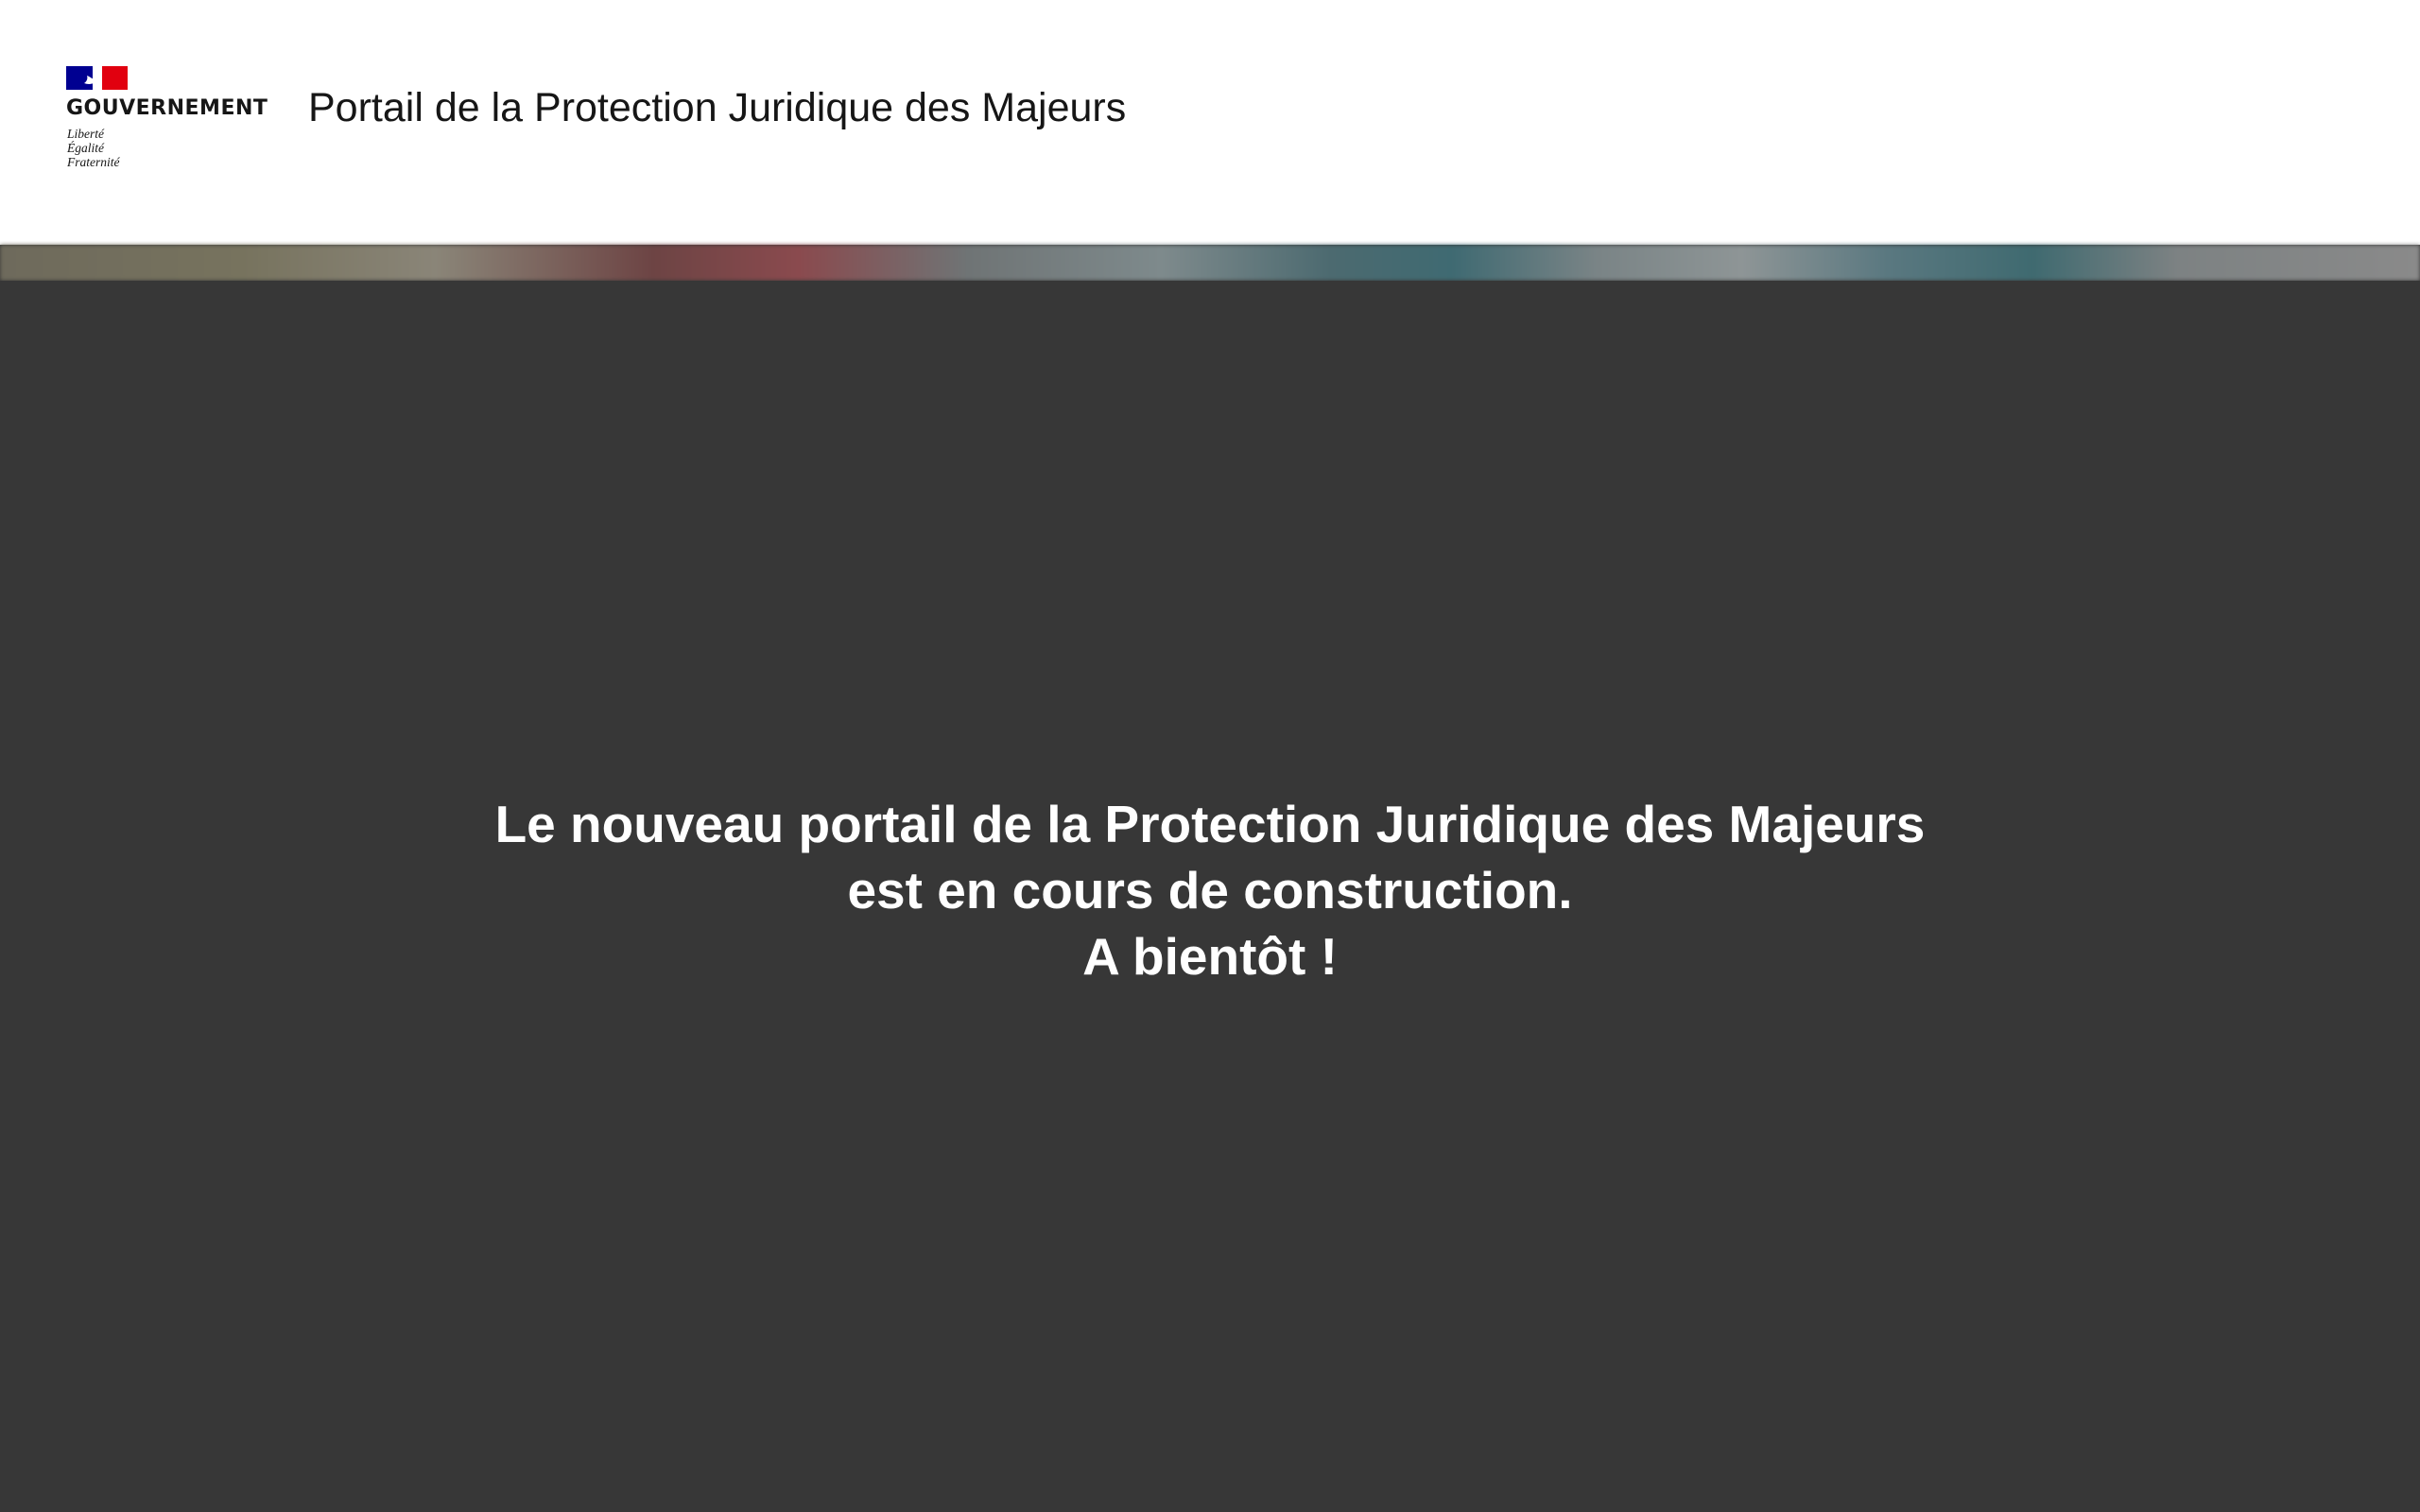 The image size is (2420, 1512). Describe the element at coordinates (97, 78) in the screenshot. I see `french-flag-icon` at that location.